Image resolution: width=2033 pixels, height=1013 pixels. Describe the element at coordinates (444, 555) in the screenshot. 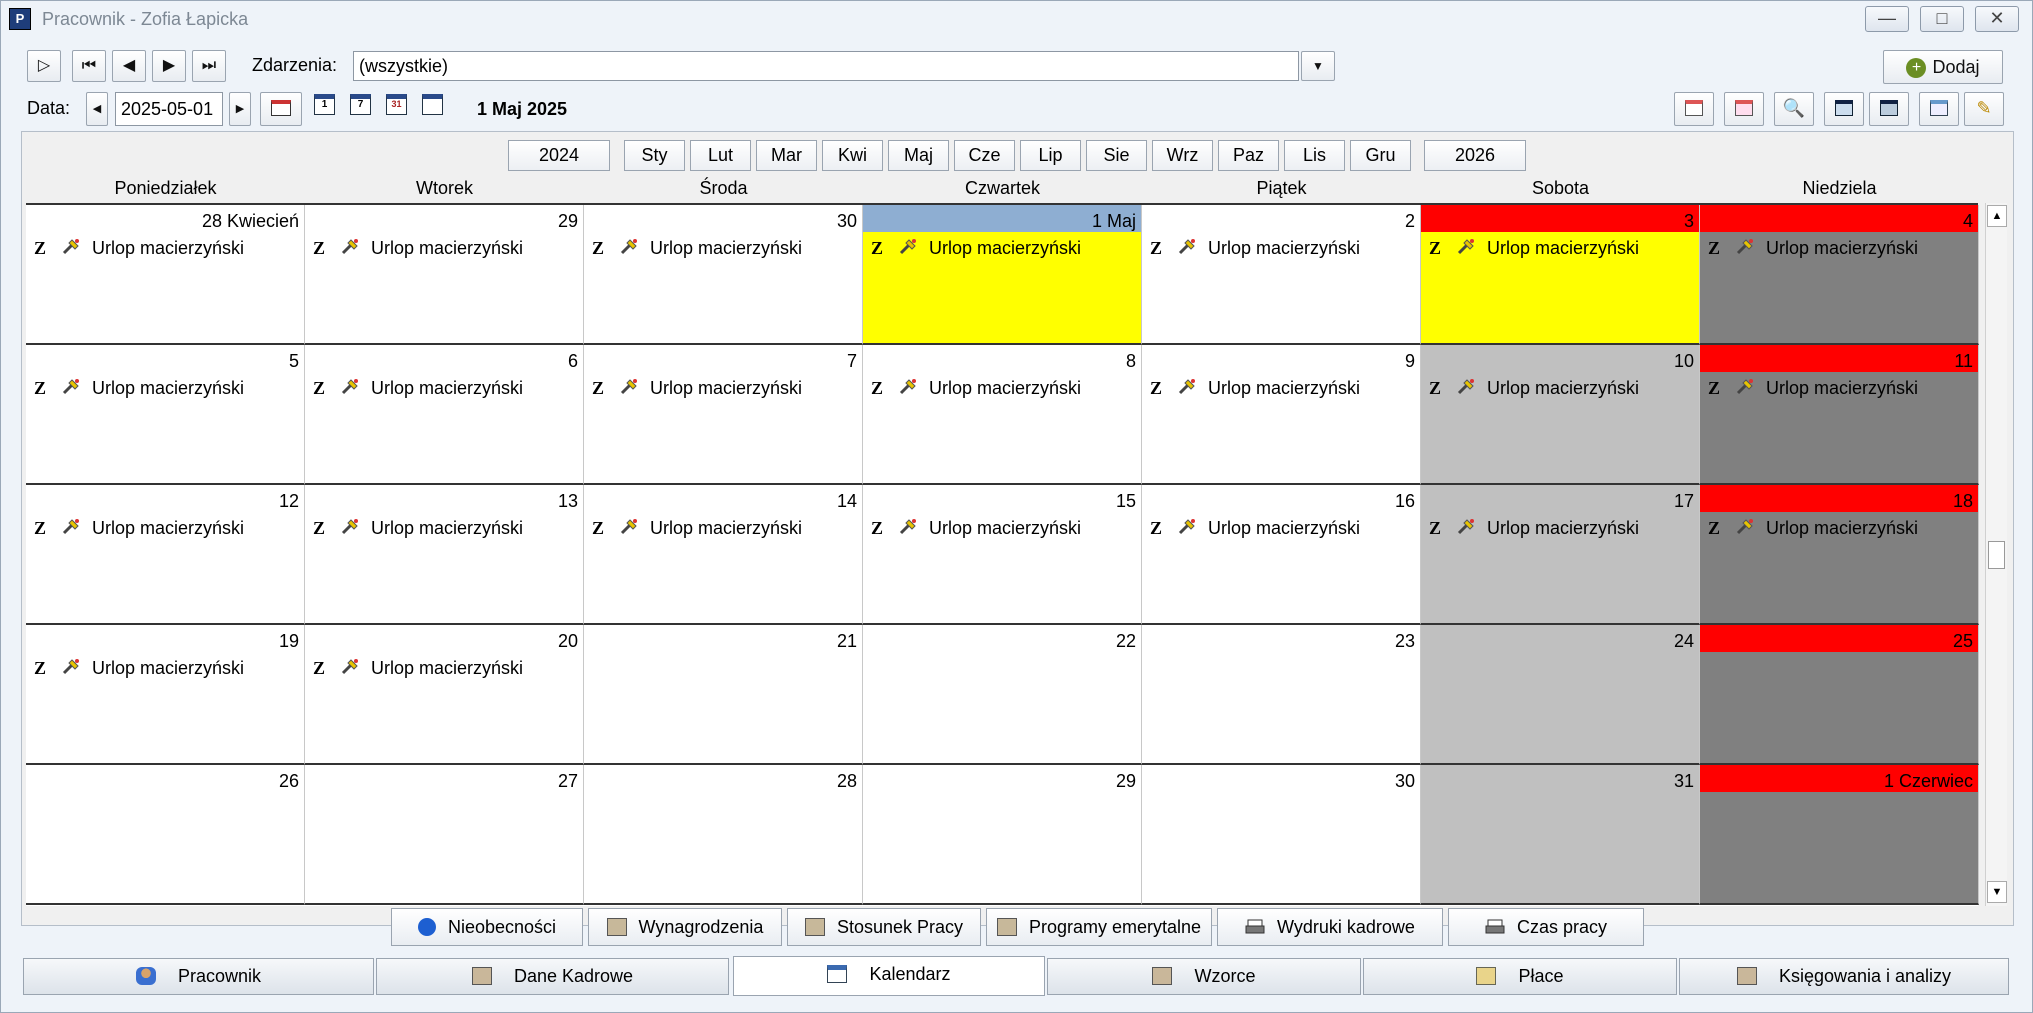

I see `day-cell: 13 Z Urlop macierzyński` at that location.